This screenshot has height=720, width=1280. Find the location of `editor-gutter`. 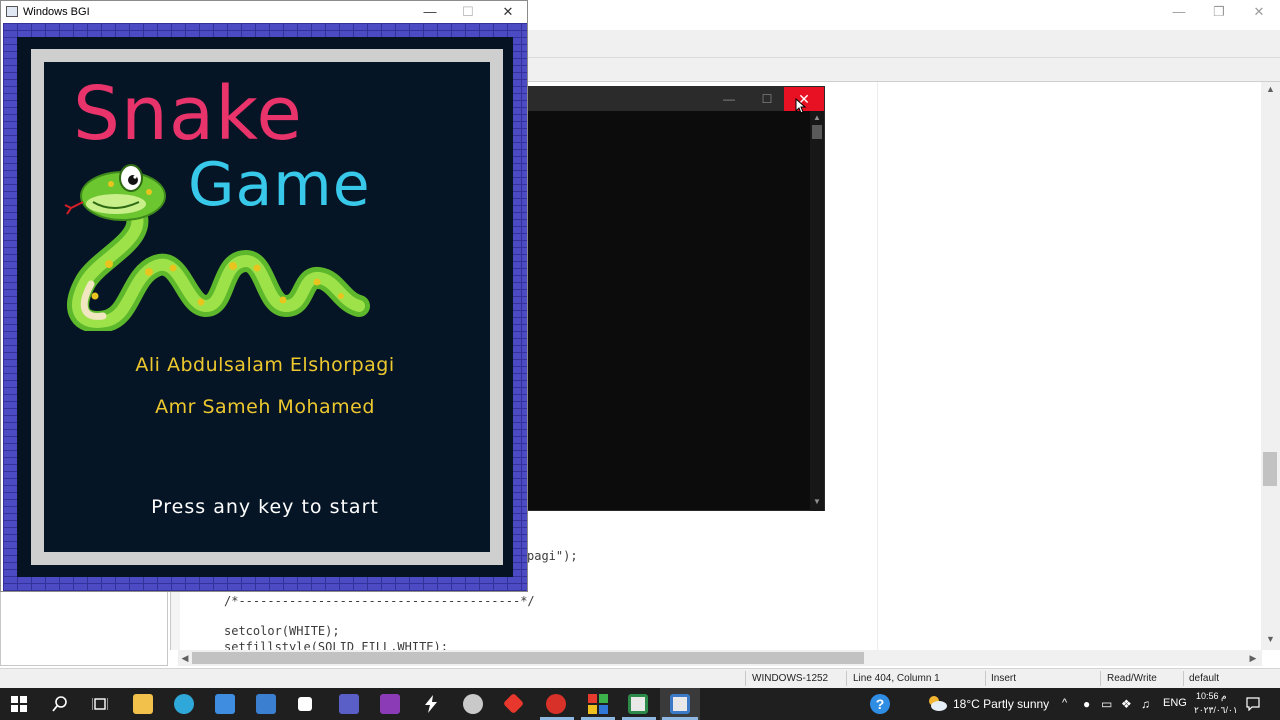

editor-gutter is located at coordinates (175, 620).